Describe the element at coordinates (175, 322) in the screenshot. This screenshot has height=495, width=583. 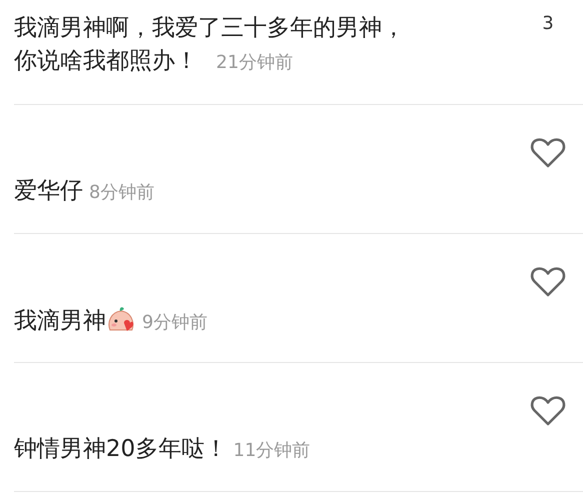
I see `timestamp: 9分钟前` at that location.